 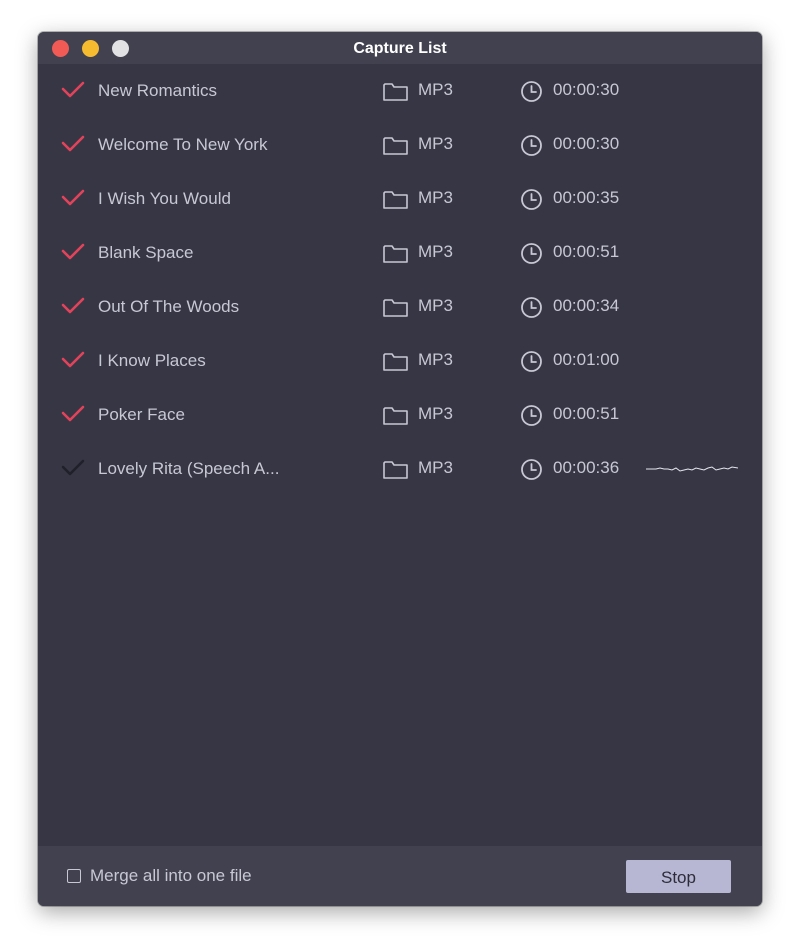 What do you see at coordinates (586, 197) in the screenshot?
I see `track-duration: 00:00:35` at bounding box center [586, 197].